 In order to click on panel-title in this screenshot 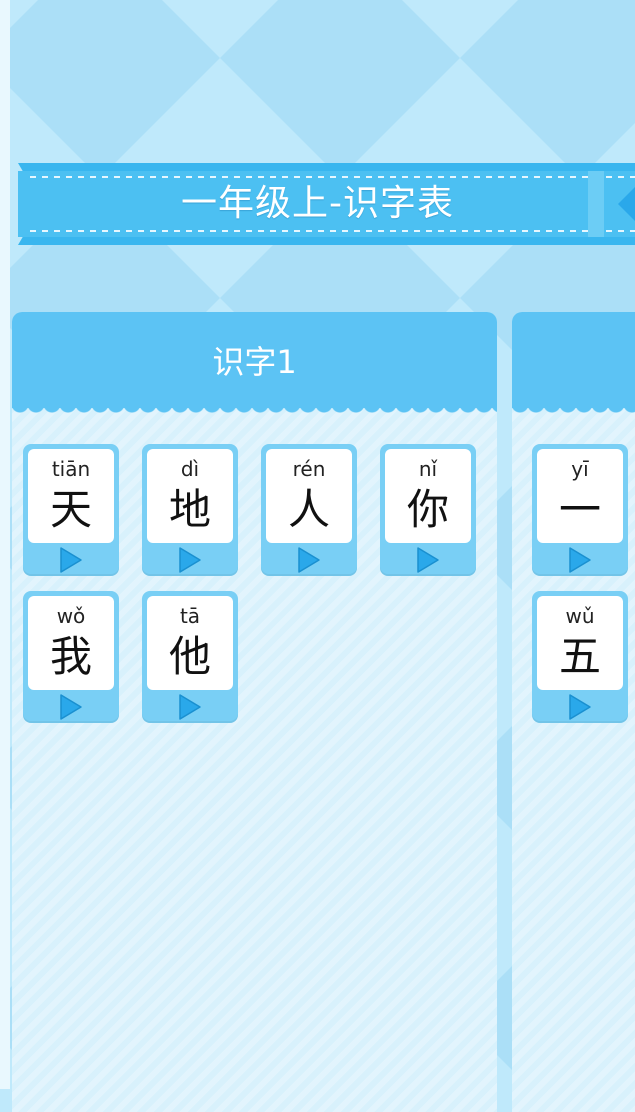, I will do `click(573, 362)`.